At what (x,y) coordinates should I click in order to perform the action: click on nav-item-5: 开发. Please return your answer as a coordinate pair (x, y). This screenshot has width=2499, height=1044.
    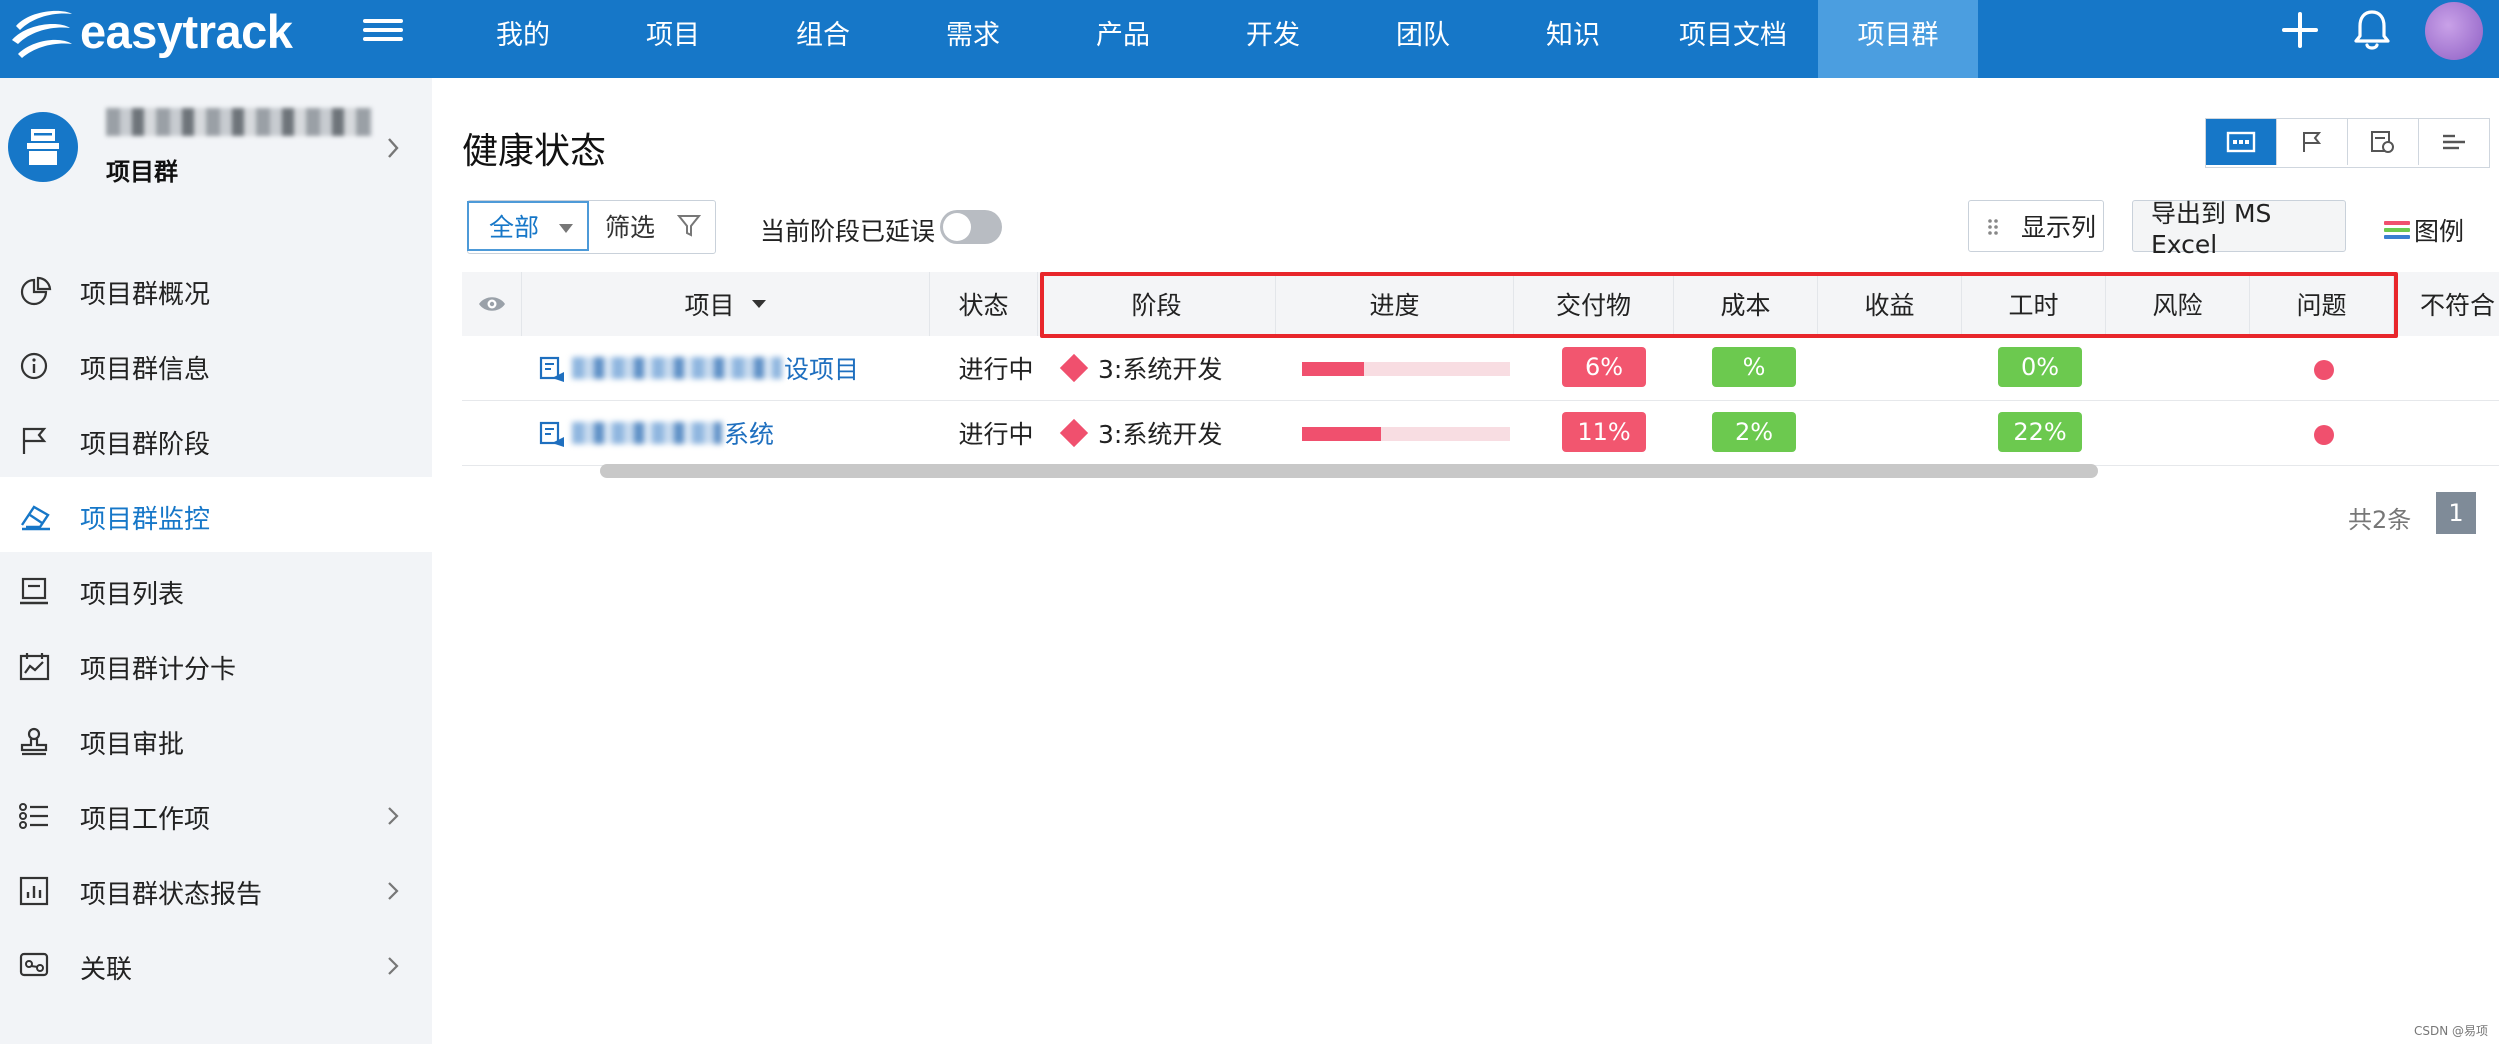
    Looking at the image, I should click on (1273, 39).